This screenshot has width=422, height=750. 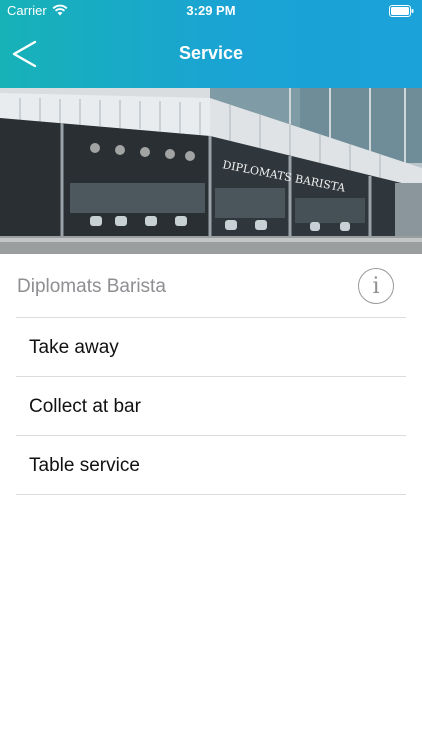 I want to click on status-bar: Carrier 3:29 PM, so click(x=211, y=11).